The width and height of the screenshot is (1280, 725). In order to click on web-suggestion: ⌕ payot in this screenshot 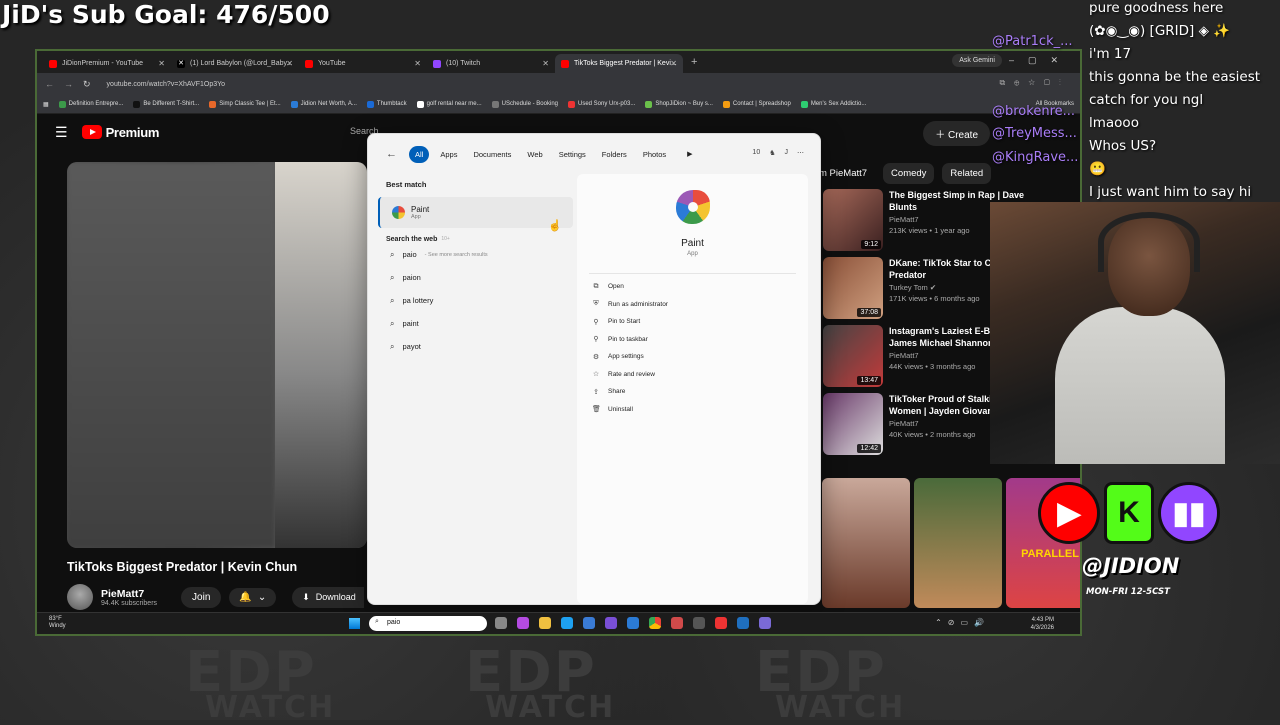, I will do `click(475, 346)`.